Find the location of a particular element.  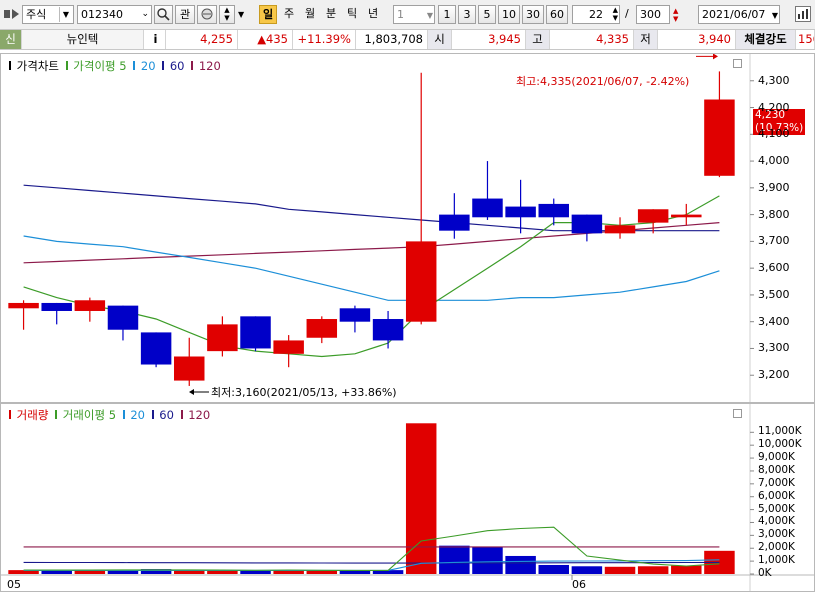

count-input: 22 ▲ ▼ is located at coordinates (596, 14).